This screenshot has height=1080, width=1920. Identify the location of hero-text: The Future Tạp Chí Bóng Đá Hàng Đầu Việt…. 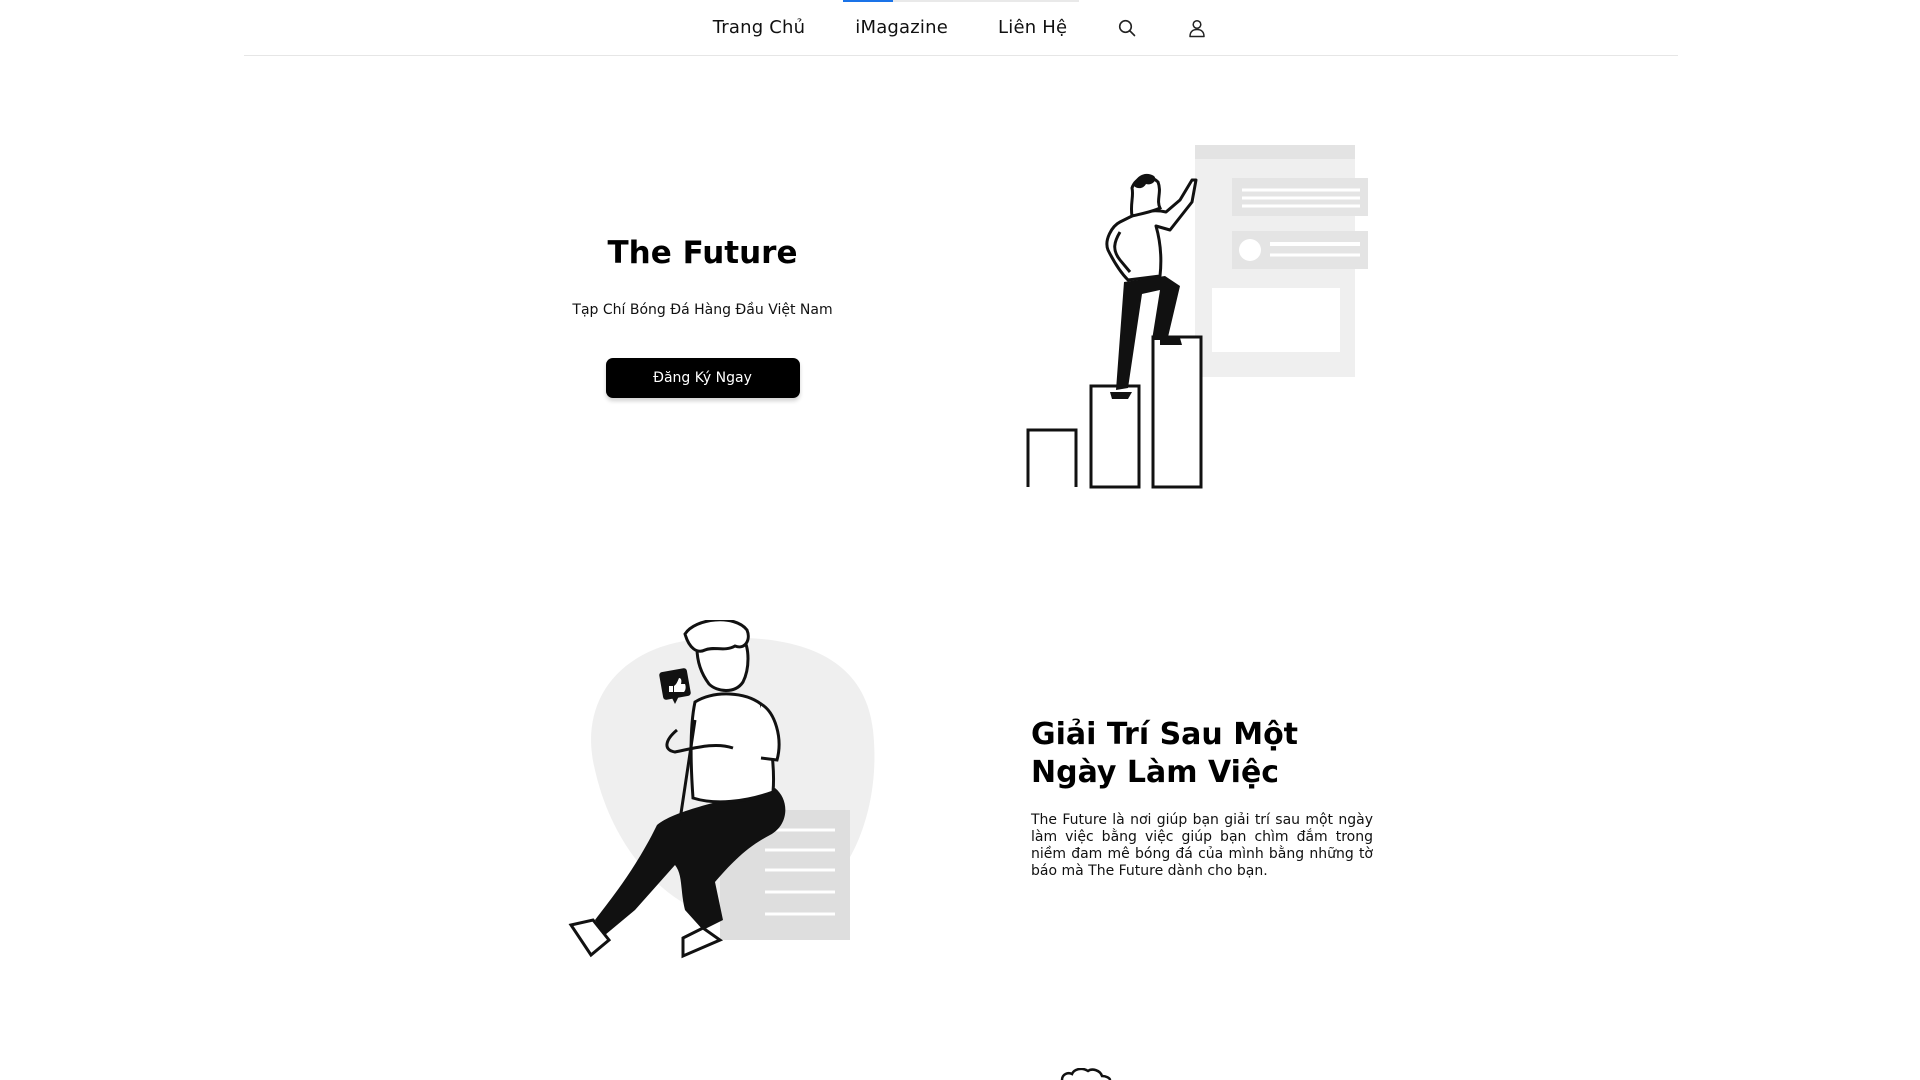
(702, 313).